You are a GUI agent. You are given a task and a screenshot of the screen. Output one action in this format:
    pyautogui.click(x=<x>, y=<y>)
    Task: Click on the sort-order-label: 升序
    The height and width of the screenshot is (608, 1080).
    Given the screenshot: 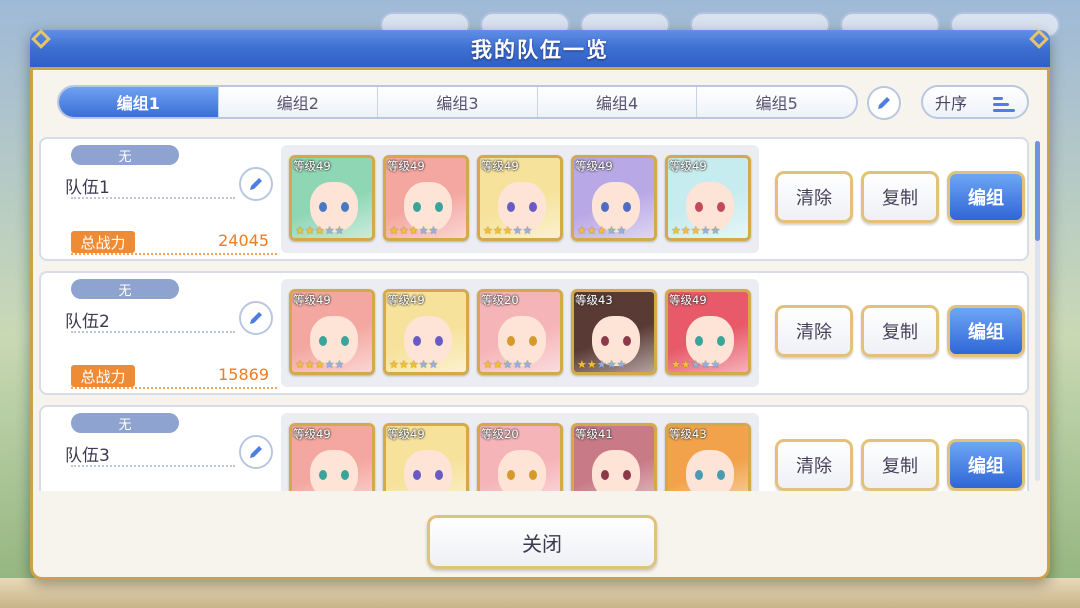 What is the action you would take?
    pyautogui.click(x=951, y=103)
    